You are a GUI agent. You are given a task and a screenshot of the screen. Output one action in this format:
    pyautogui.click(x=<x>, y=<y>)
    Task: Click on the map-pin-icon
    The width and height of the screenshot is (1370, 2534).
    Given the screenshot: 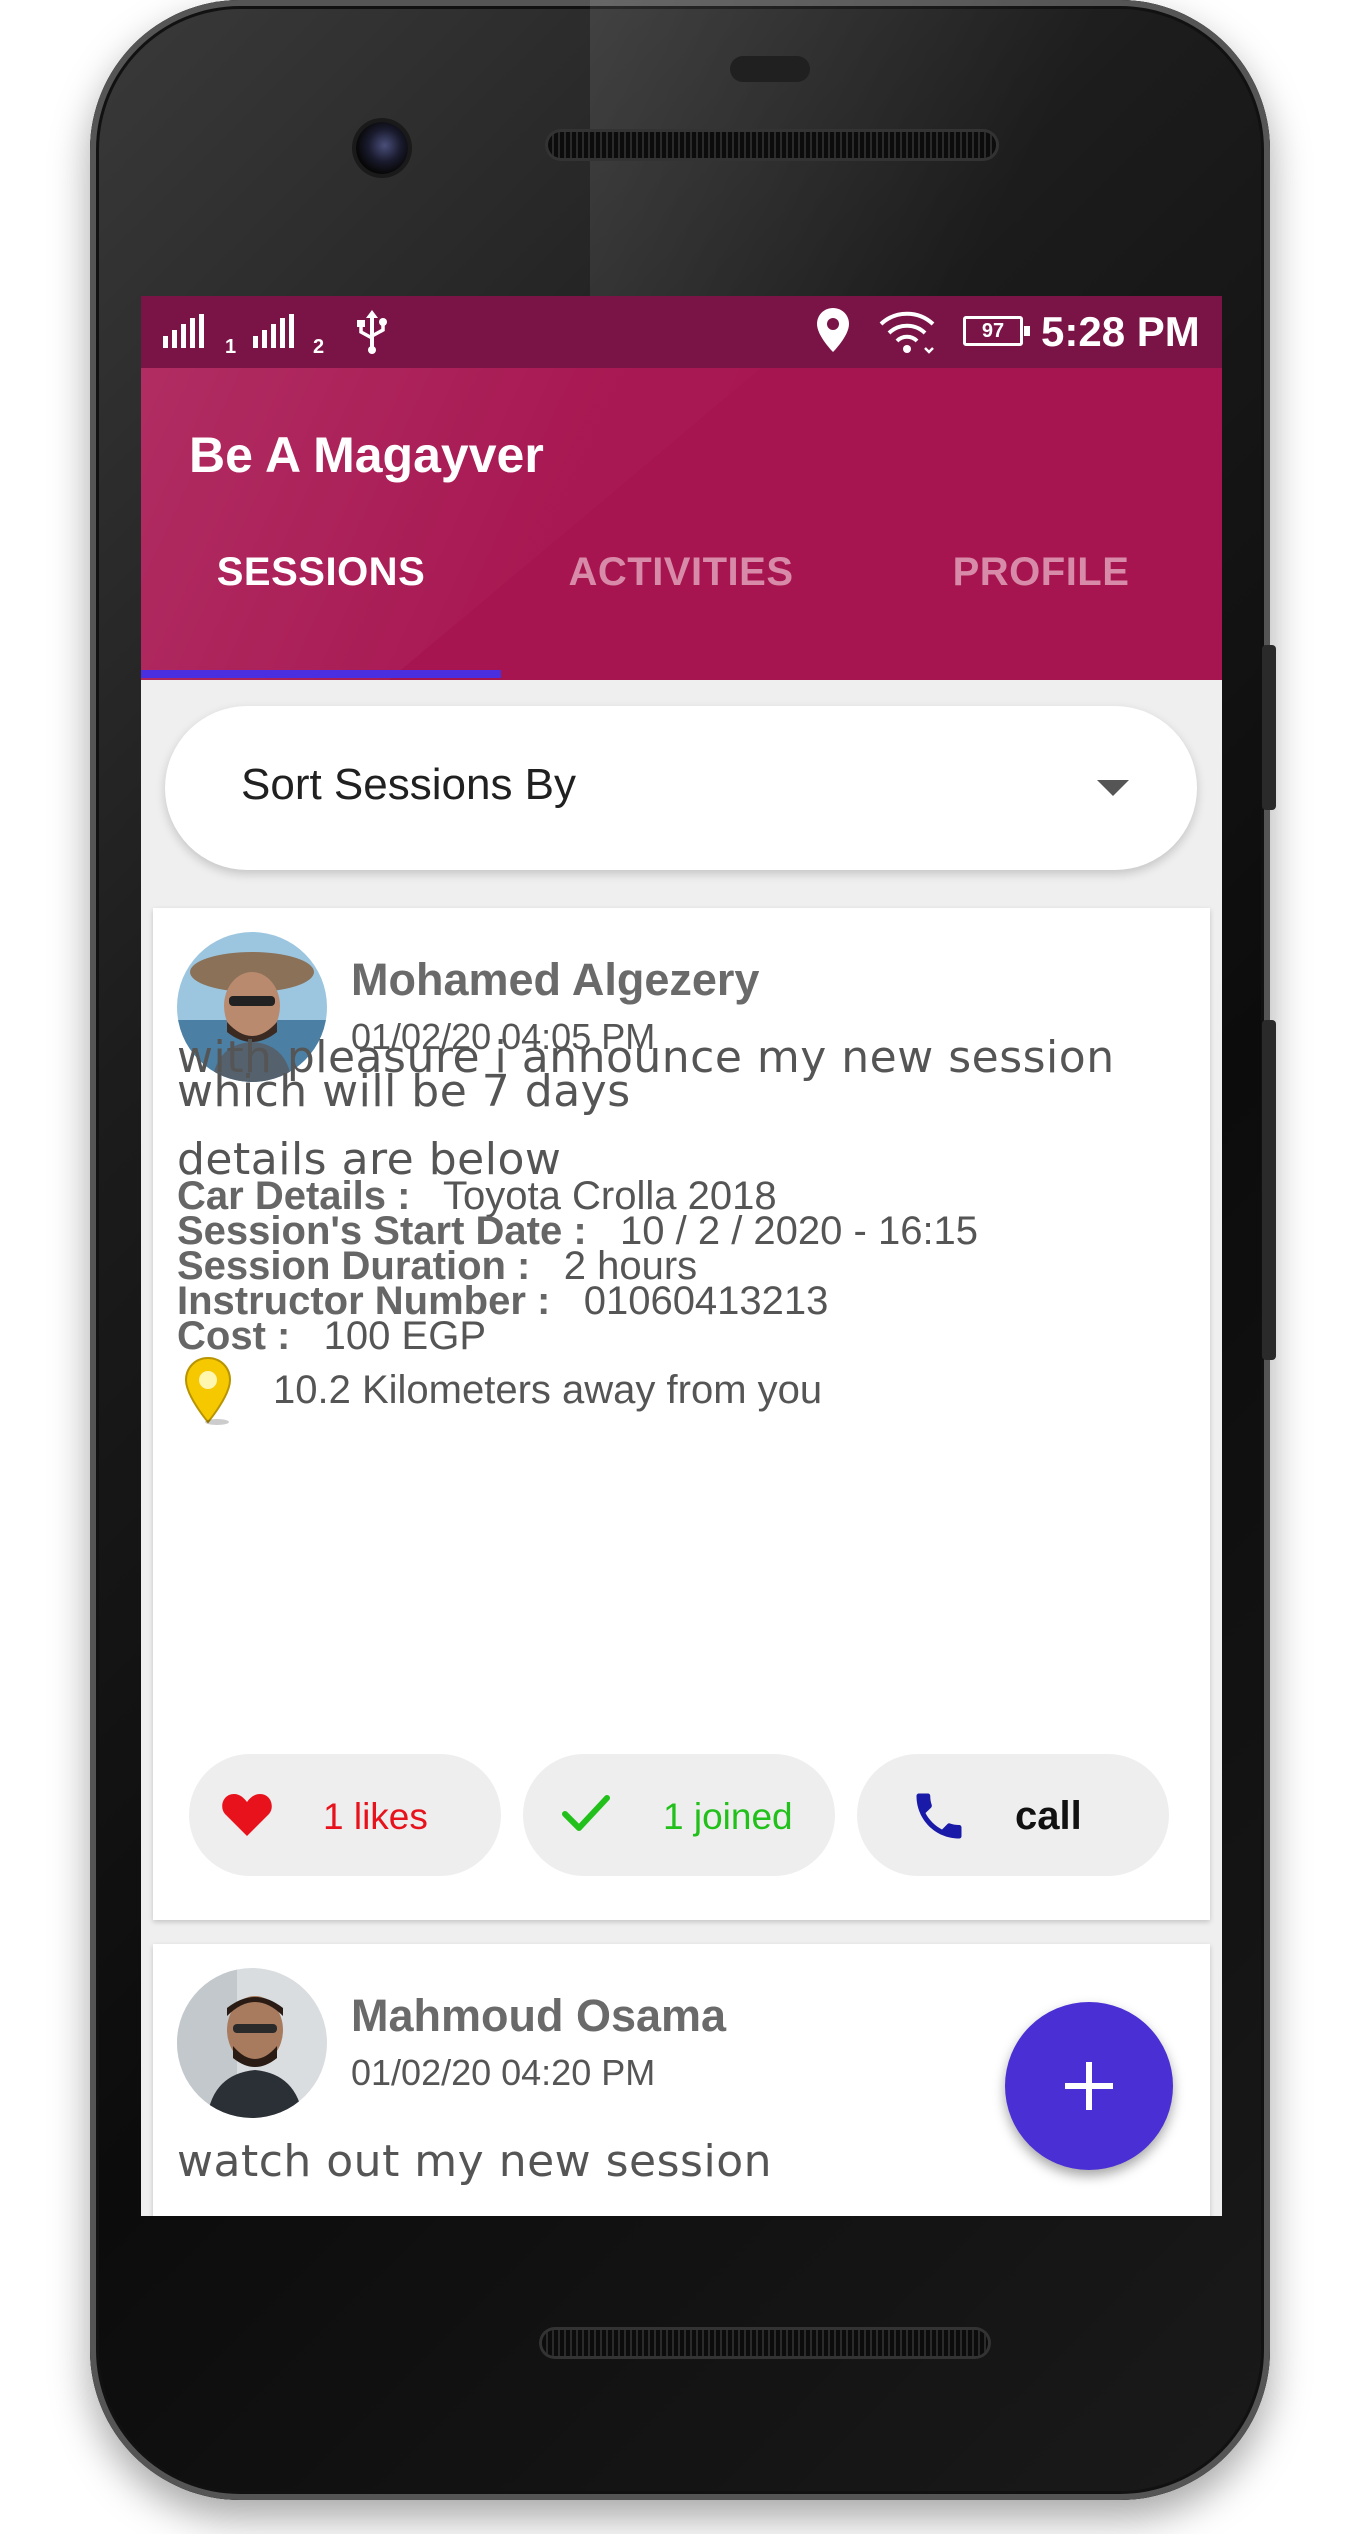 What is the action you would take?
    pyautogui.click(x=208, y=1390)
    